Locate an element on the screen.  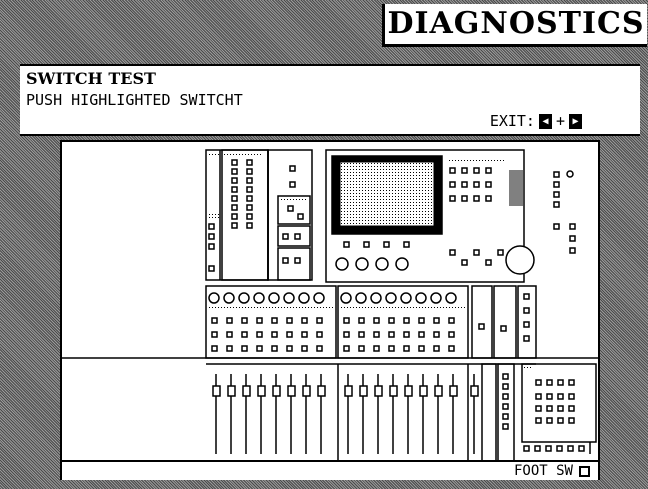
memory-button is located at coordinates (571, 382).